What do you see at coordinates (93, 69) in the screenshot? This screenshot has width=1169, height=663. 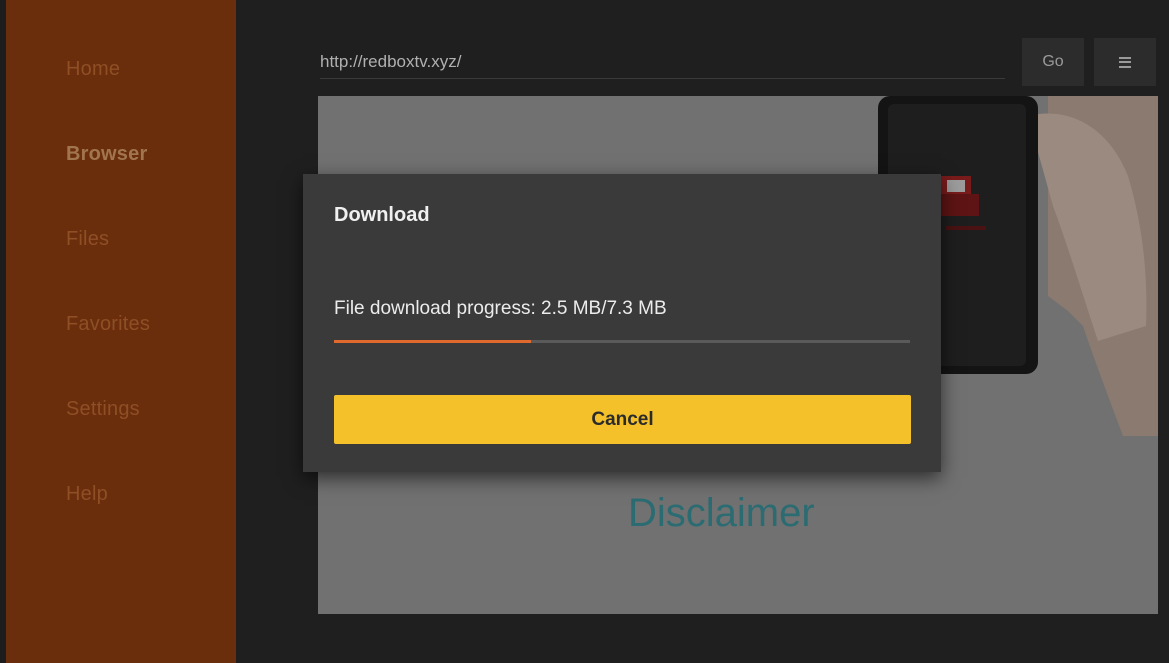 I see `sidebar-item-home: Home` at bounding box center [93, 69].